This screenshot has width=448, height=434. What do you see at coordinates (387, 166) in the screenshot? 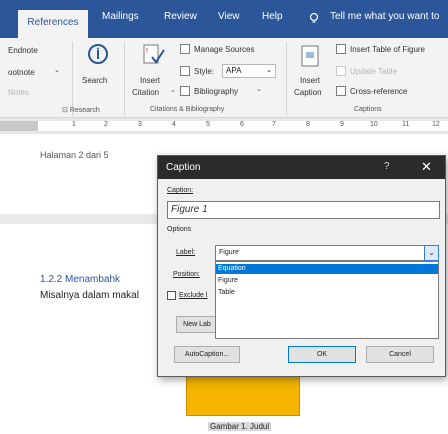
I see `help-button: ?` at bounding box center [387, 166].